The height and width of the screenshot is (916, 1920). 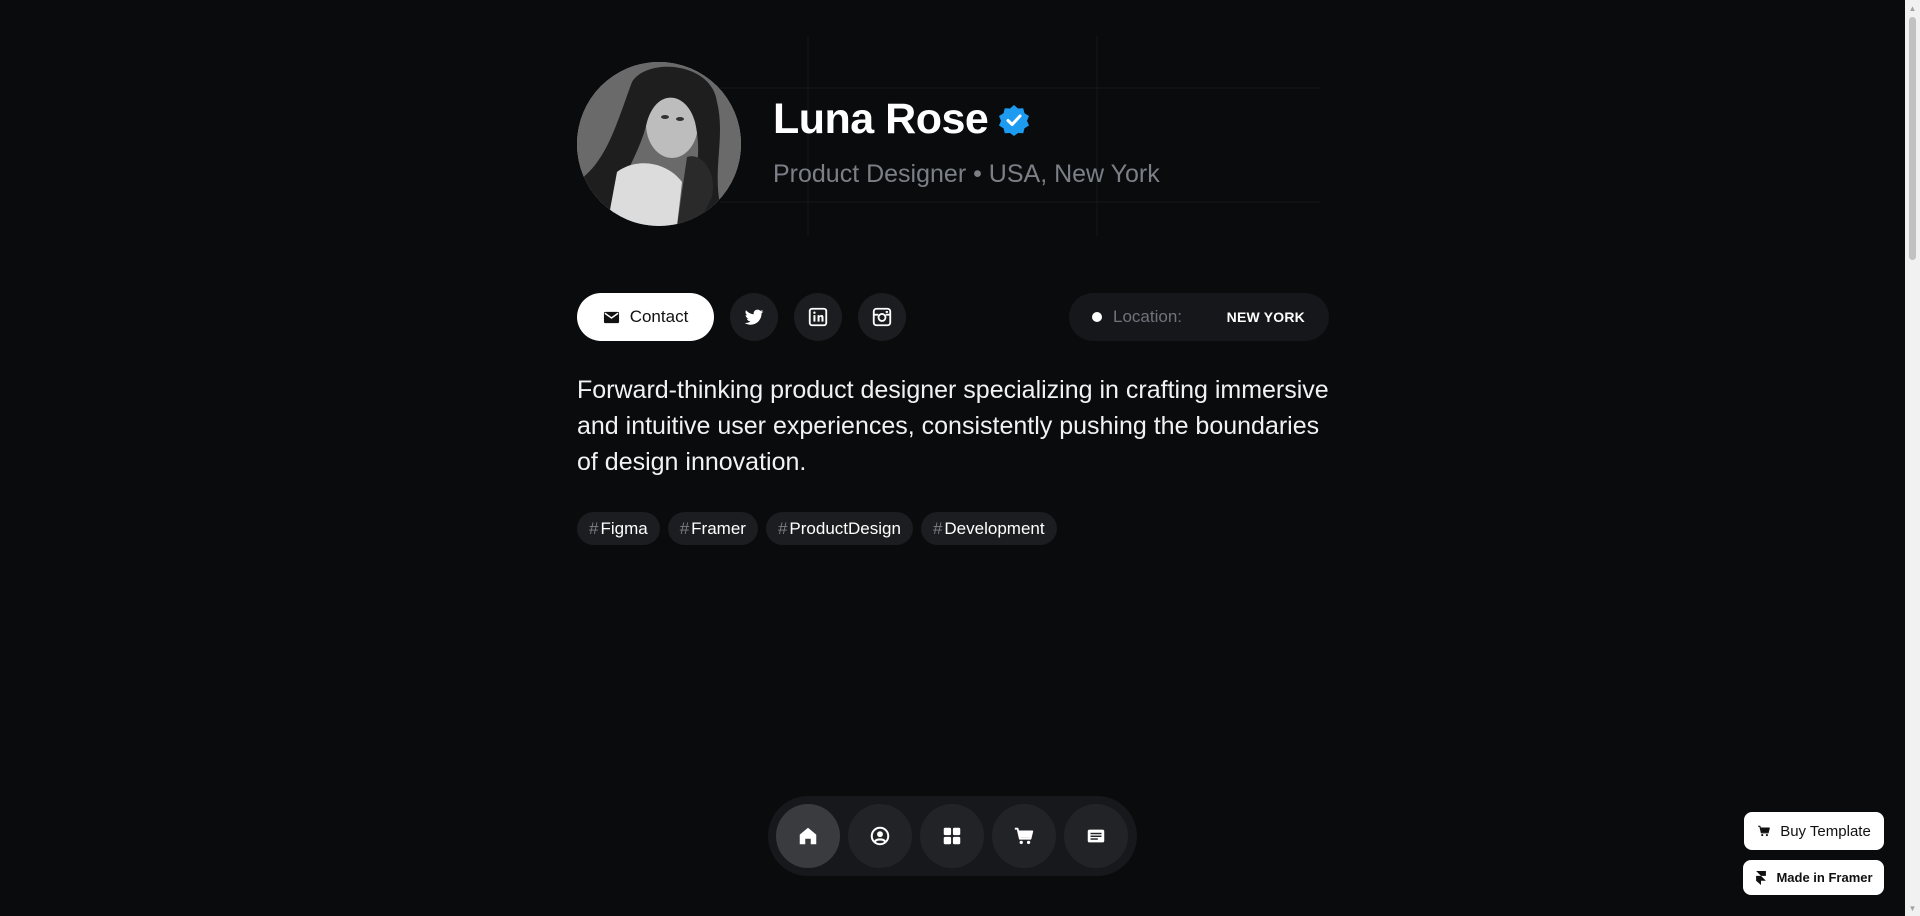 I want to click on notes-icon, so click(x=1096, y=836).